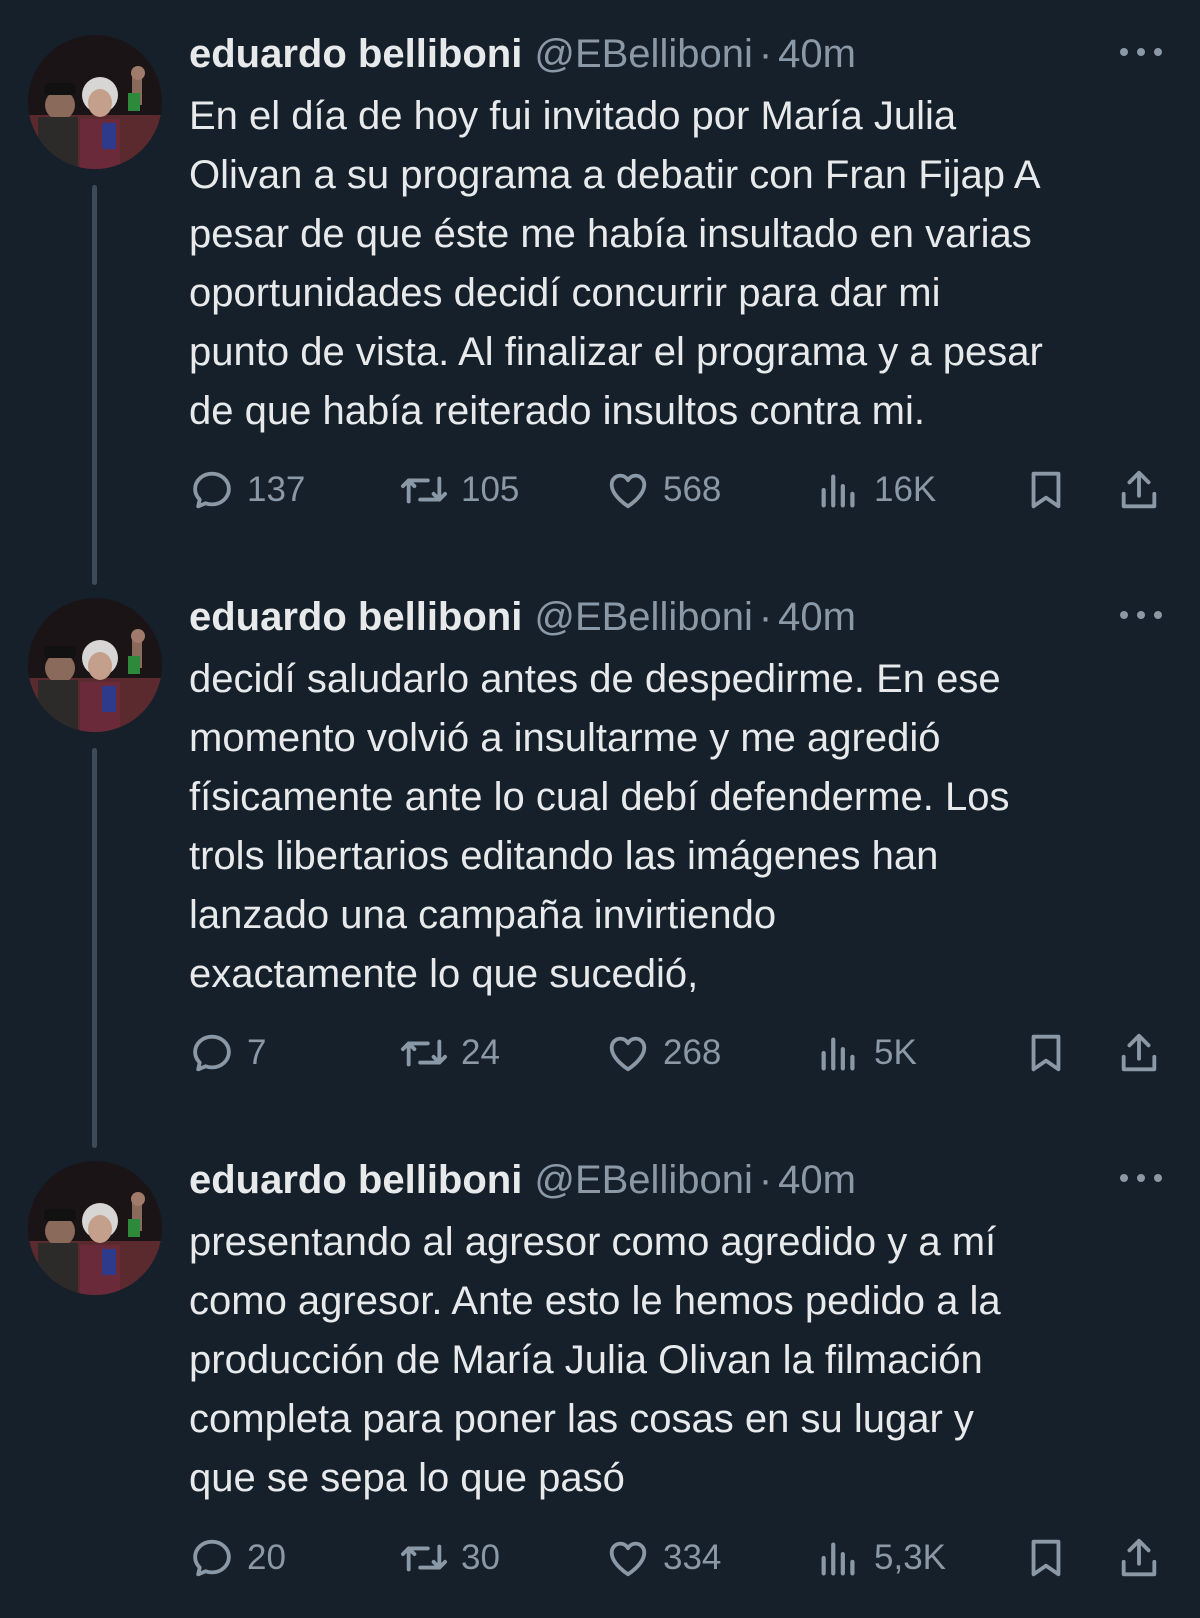  What do you see at coordinates (444, 974) in the screenshot?
I see `tweet-text-line: exactamente lo que sucedió,` at bounding box center [444, 974].